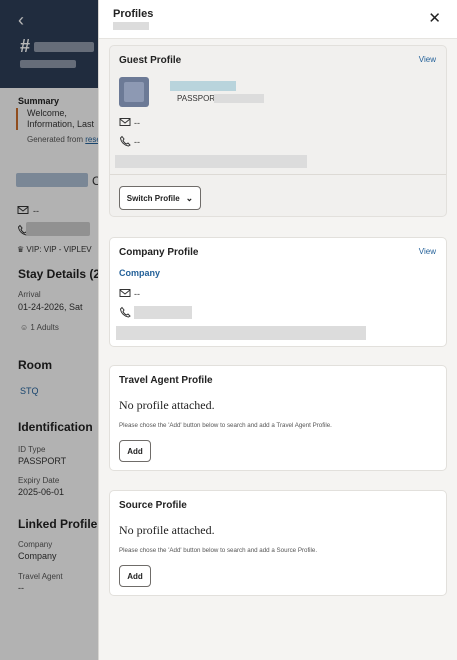  What do you see at coordinates (163, 312) in the screenshot?
I see `redacted-phone` at bounding box center [163, 312].